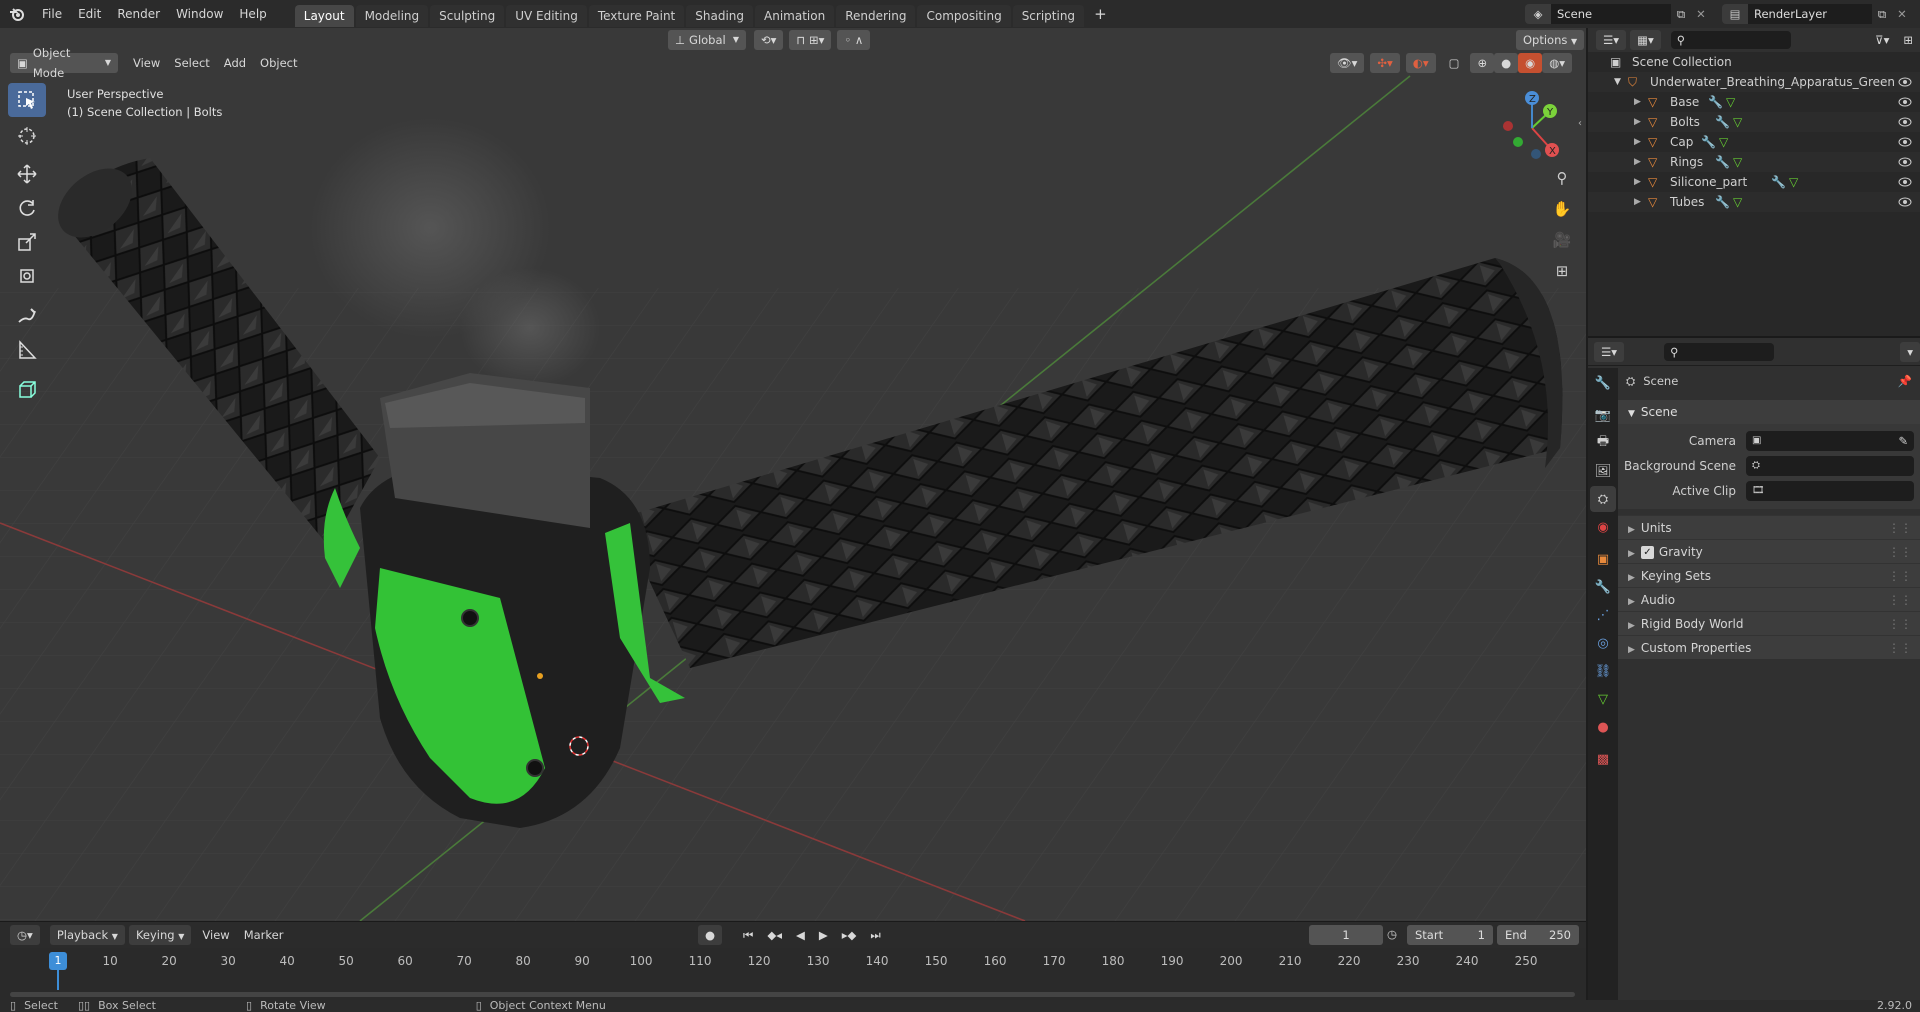 The height and width of the screenshot is (1012, 1920). What do you see at coordinates (1810, 14) in the screenshot?
I see `view-layer-name: RenderLayer` at bounding box center [1810, 14].